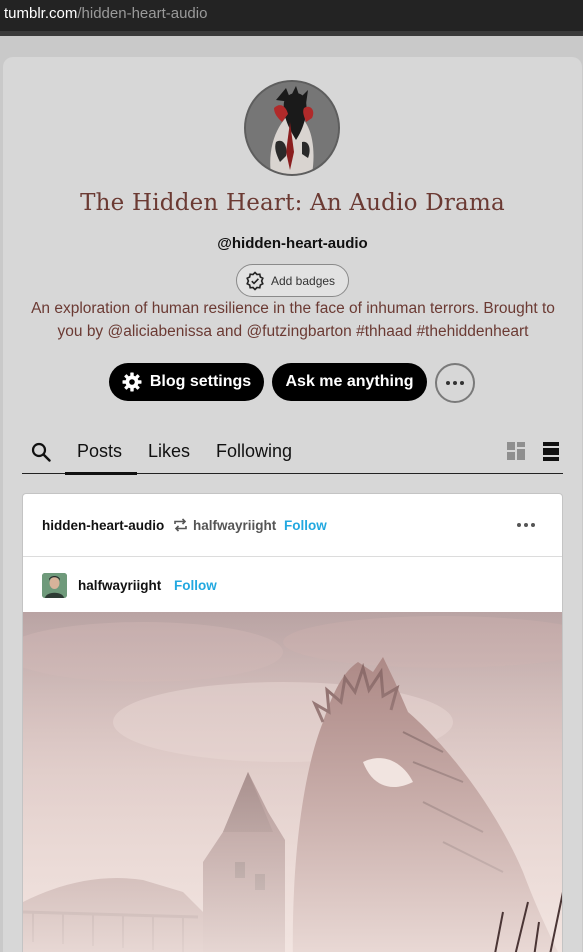 The height and width of the screenshot is (952, 583). I want to click on url-path: /hidden-heart-audio, so click(142, 13).